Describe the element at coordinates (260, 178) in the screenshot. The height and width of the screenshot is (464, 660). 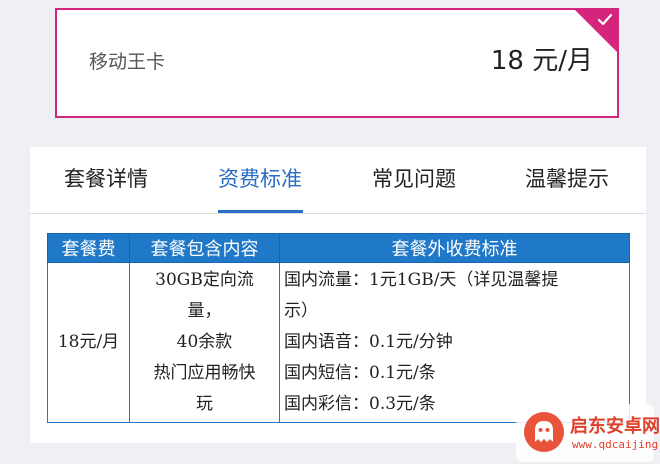
I see `tab-fee-standard: 资费标准` at that location.